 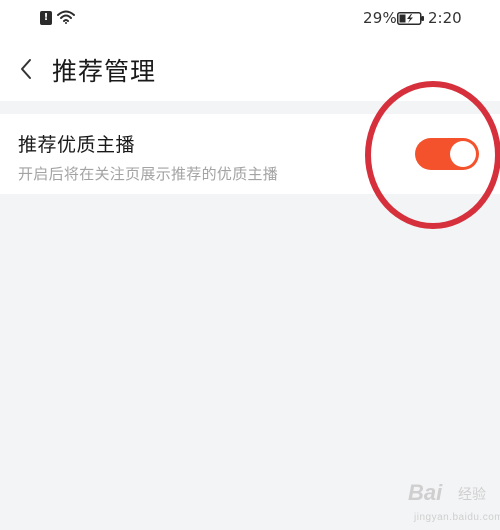 What do you see at coordinates (104, 71) in the screenshot?
I see `page-title: 推荐管理` at bounding box center [104, 71].